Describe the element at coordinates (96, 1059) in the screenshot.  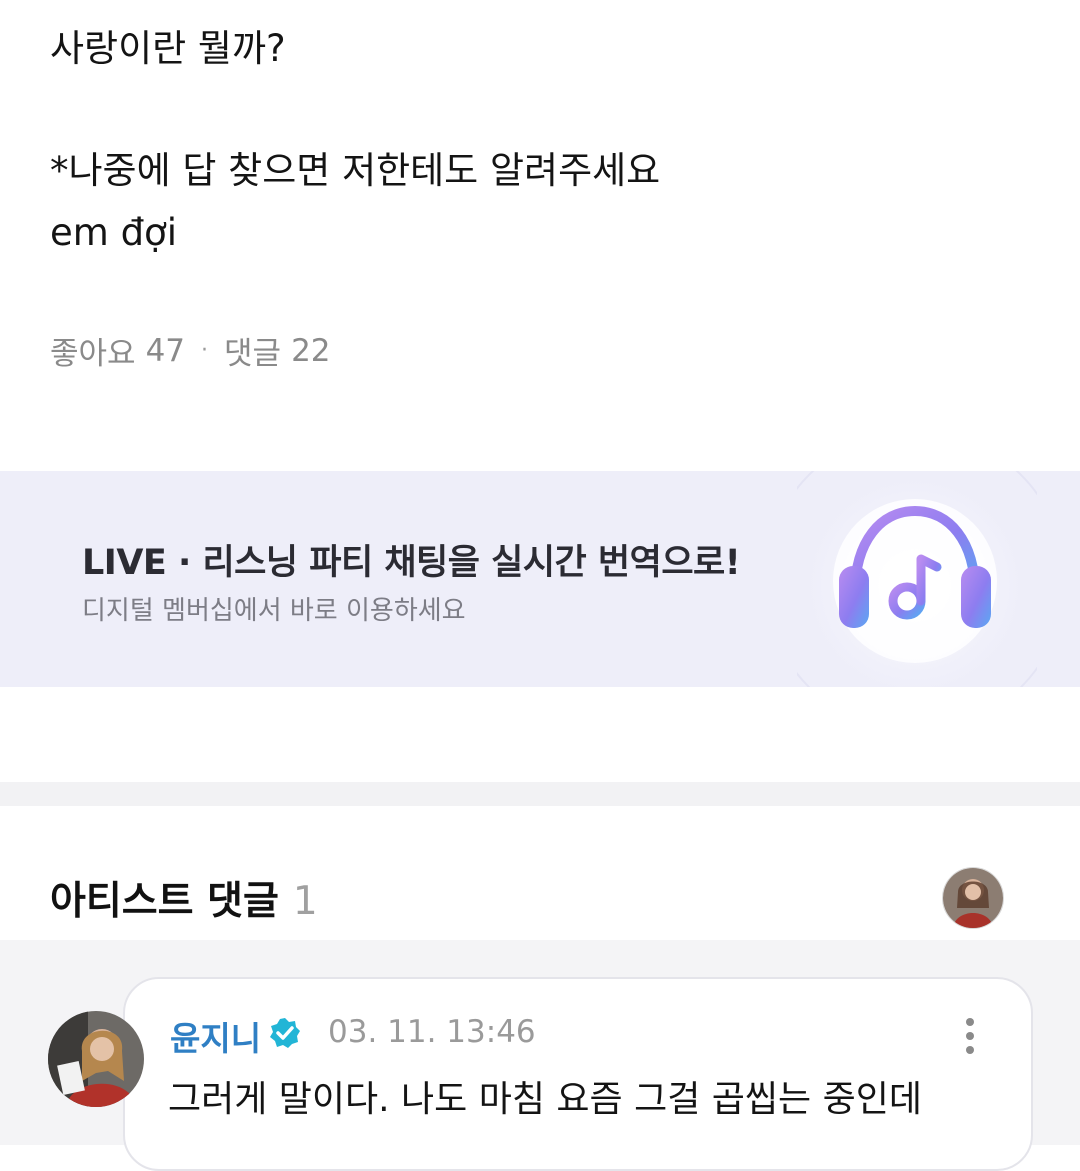
I see `commenter-avatar` at that location.